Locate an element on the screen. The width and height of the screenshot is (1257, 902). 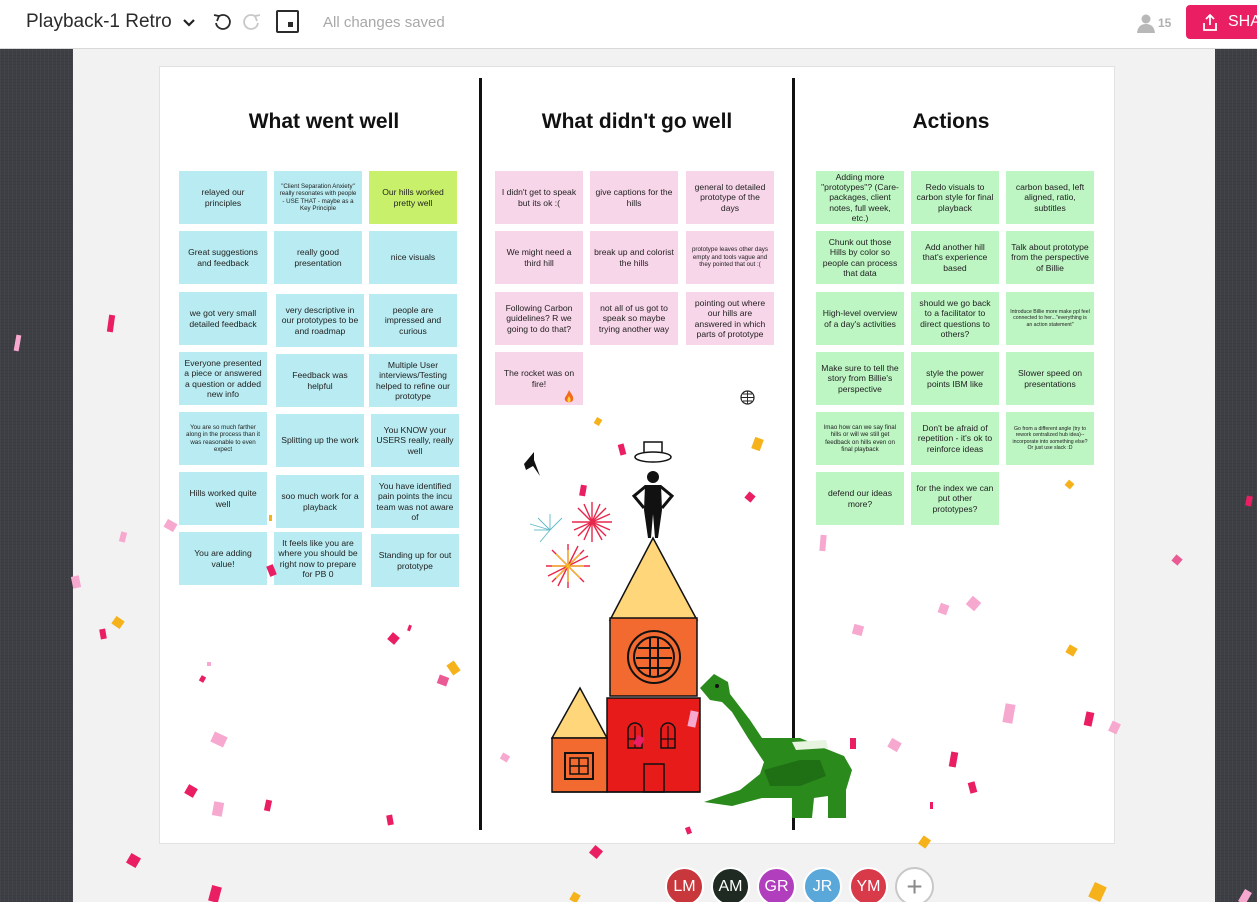
sticky-note: people are impressed and curious is located at coordinates (413, 320).